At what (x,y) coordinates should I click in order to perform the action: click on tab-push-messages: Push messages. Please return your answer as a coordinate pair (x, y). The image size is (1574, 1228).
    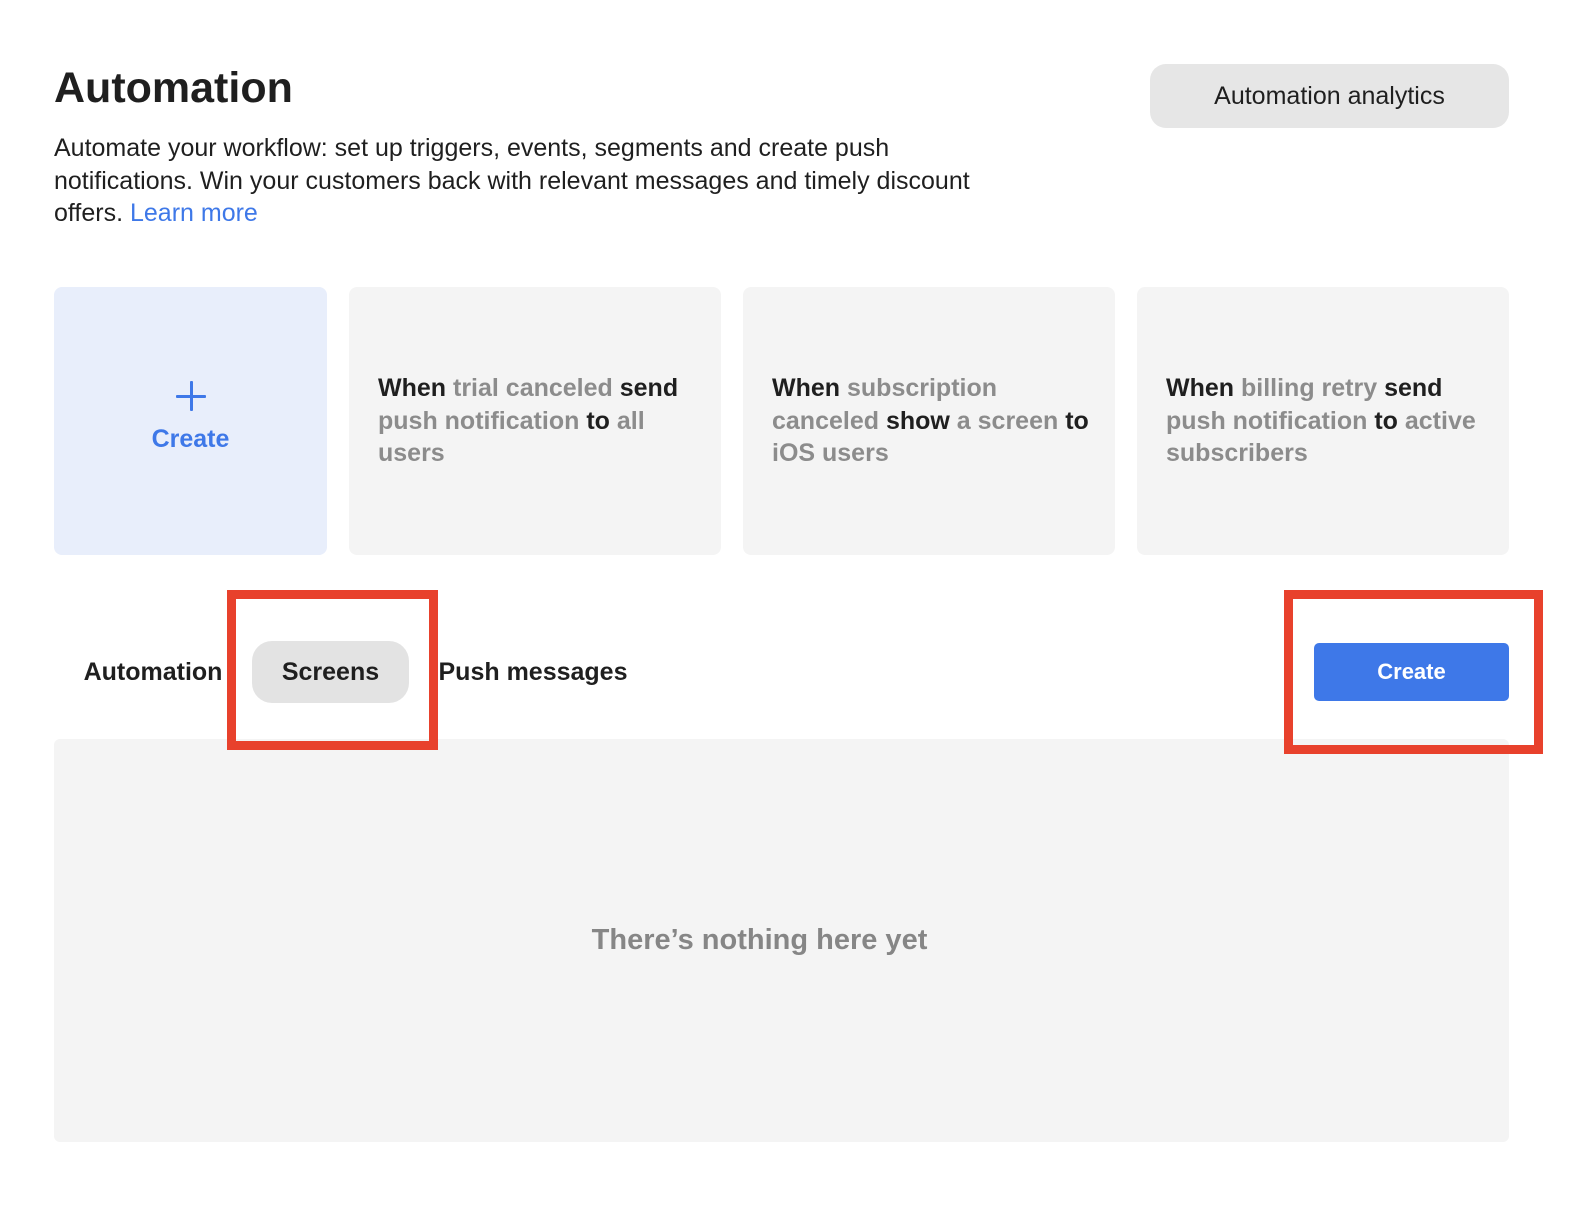
    Looking at the image, I should click on (533, 672).